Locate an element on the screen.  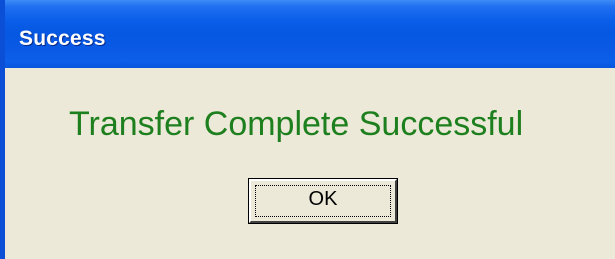
ok-button-label: OK is located at coordinates (323, 199).